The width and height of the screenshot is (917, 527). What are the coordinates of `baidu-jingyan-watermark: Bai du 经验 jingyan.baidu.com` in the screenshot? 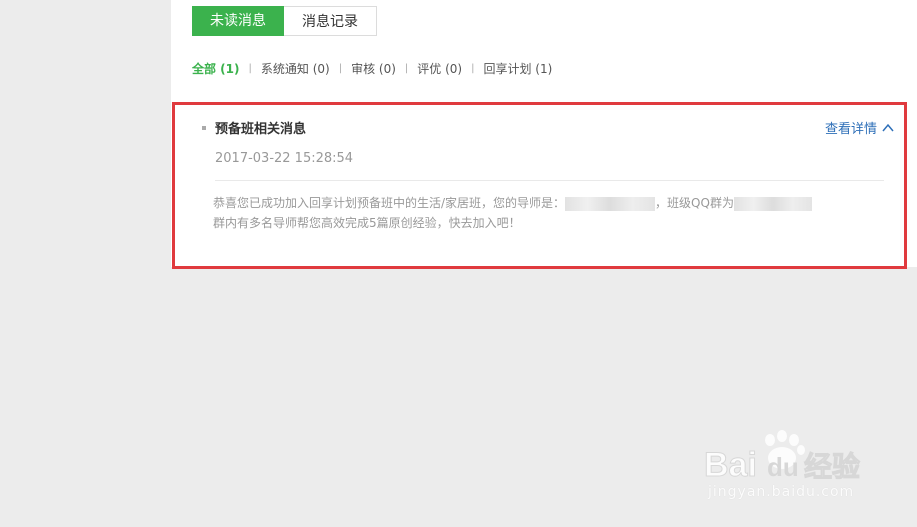 It's located at (789, 468).